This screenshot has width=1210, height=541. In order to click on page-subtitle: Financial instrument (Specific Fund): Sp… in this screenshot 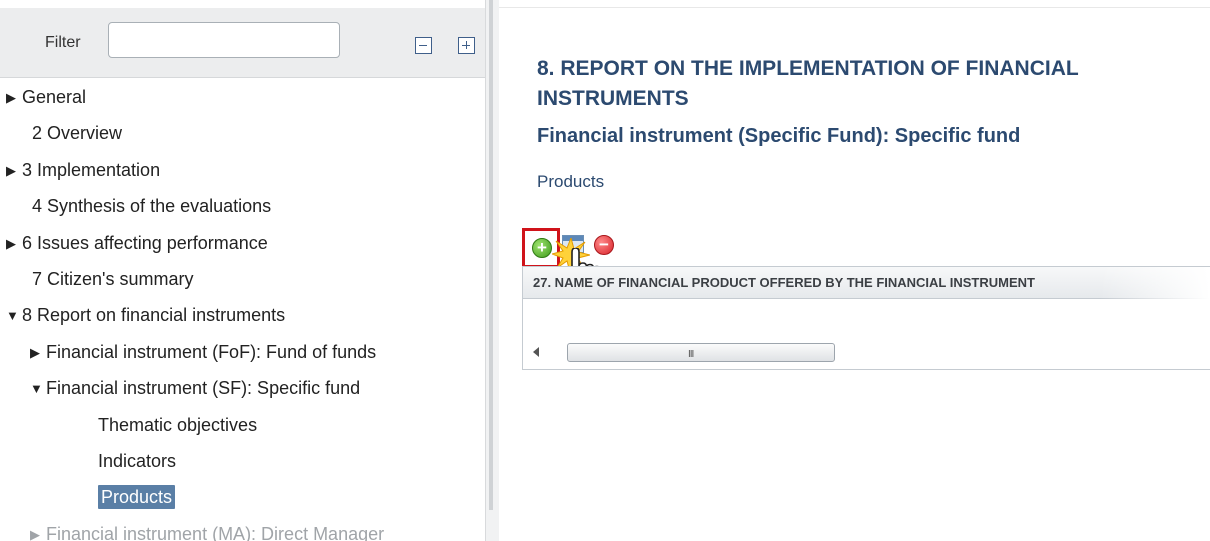, I will do `click(779, 136)`.